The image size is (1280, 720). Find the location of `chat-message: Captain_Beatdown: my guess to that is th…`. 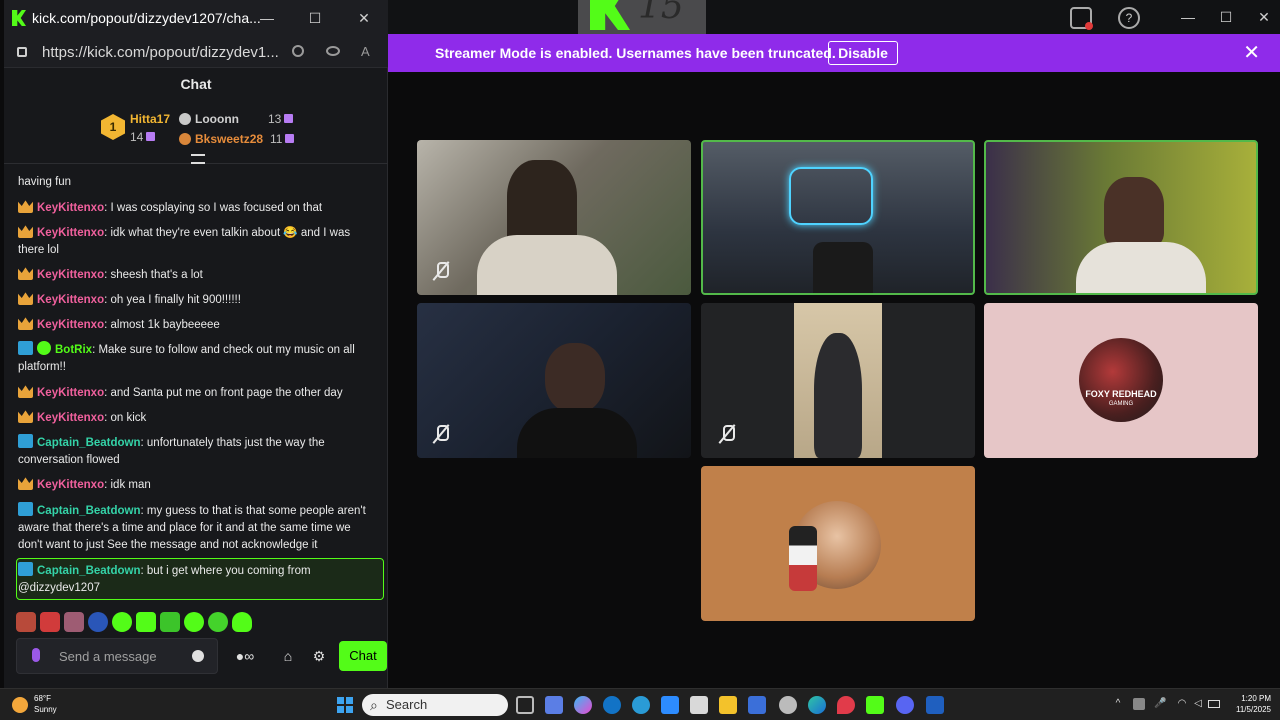

chat-message: Captain_Beatdown: my guess to that is th… is located at coordinates (196, 528).